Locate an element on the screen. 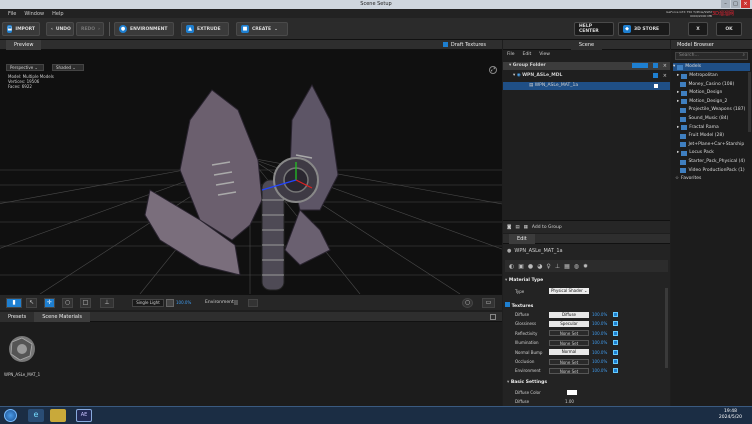 The height and width of the screenshot is (424, 752). browser-item: Starter_Pack_Physical (4) is located at coordinates (713, 162).